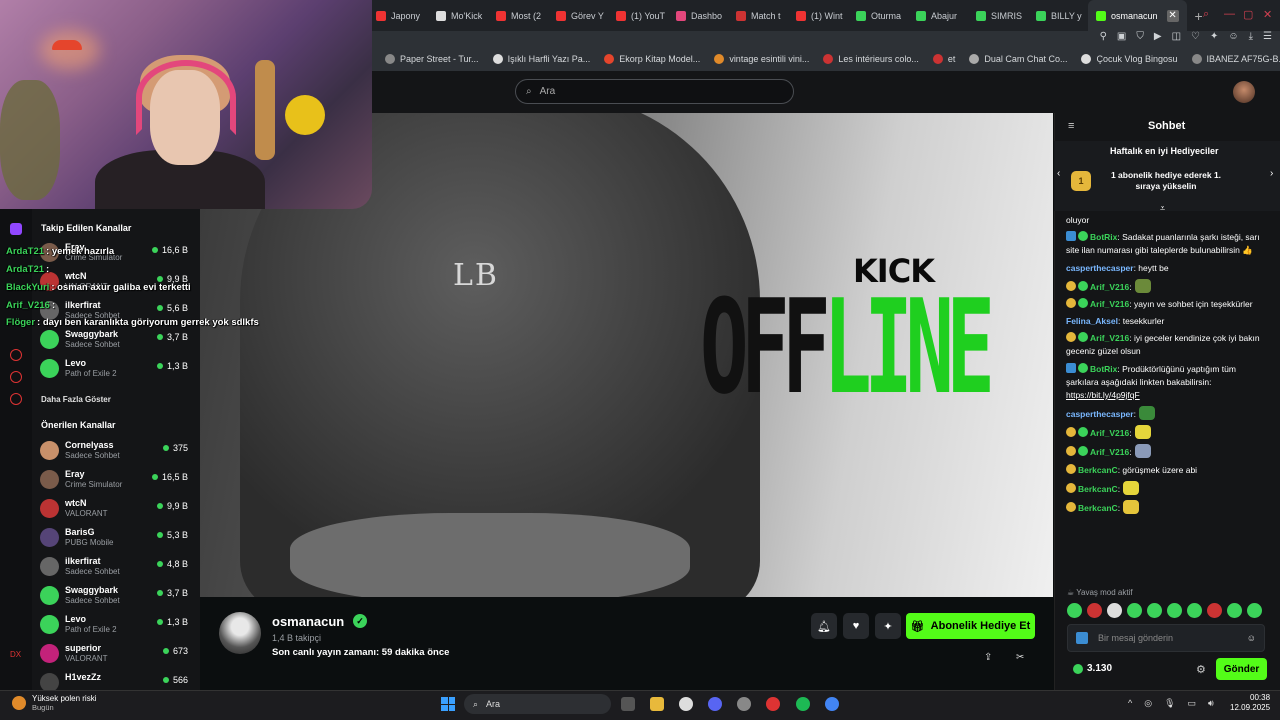 The width and height of the screenshot is (1280, 720). What do you see at coordinates (1251, 638) in the screenshot?
I see `emoji-icon: ☺` at bounding box center [1251, 638].